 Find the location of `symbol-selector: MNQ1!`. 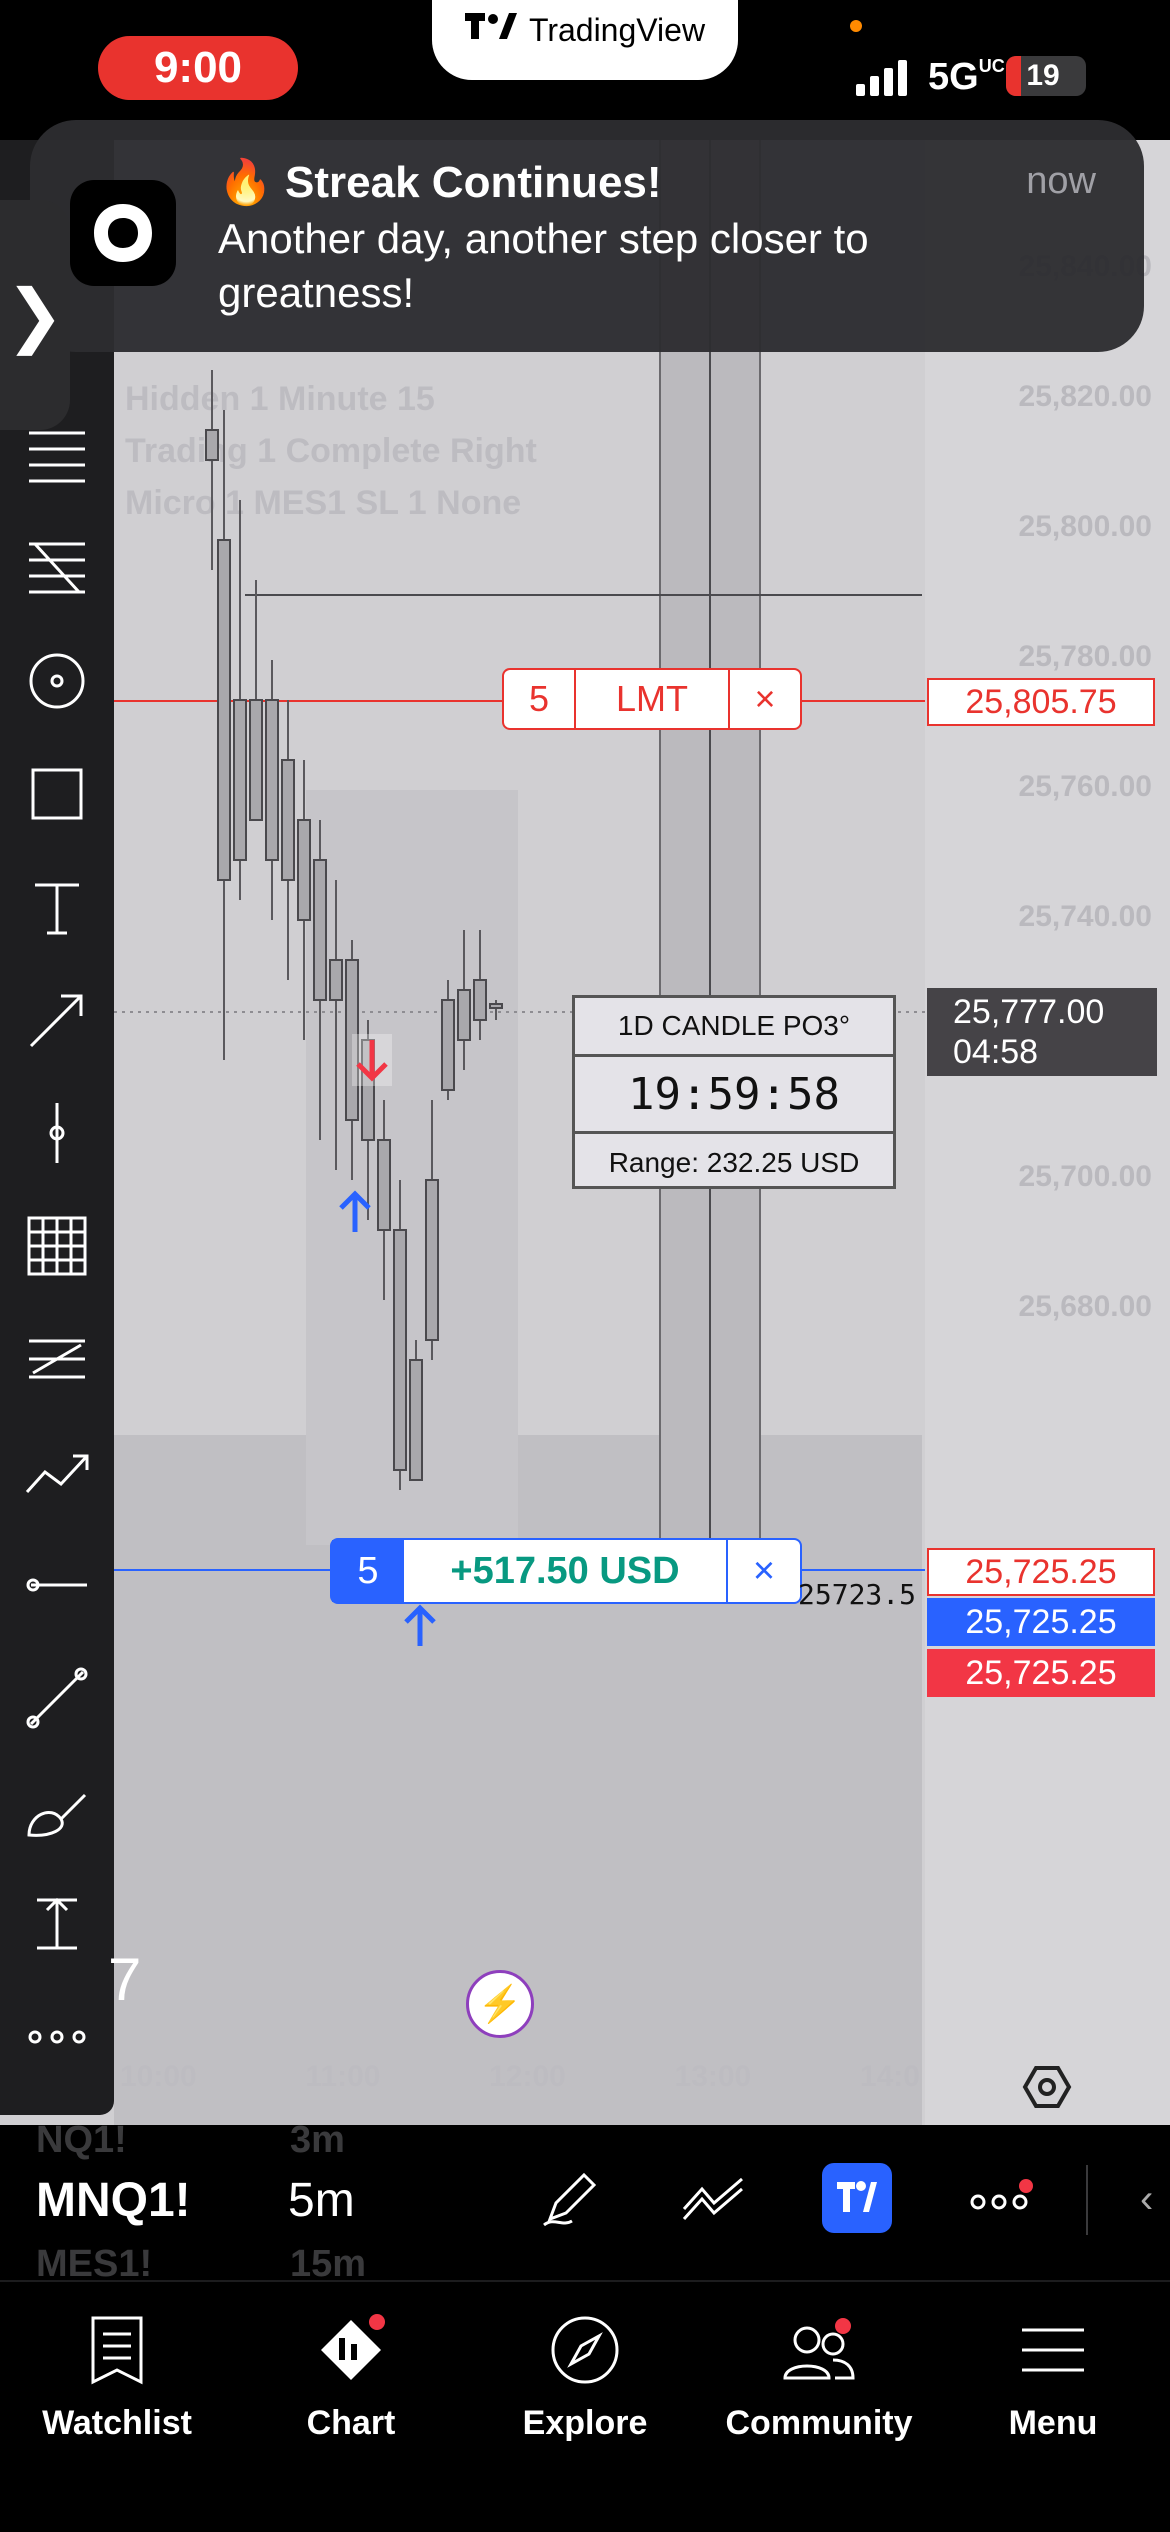

symbol-selector: MNQ1! is located at coordinates (113, 2200).